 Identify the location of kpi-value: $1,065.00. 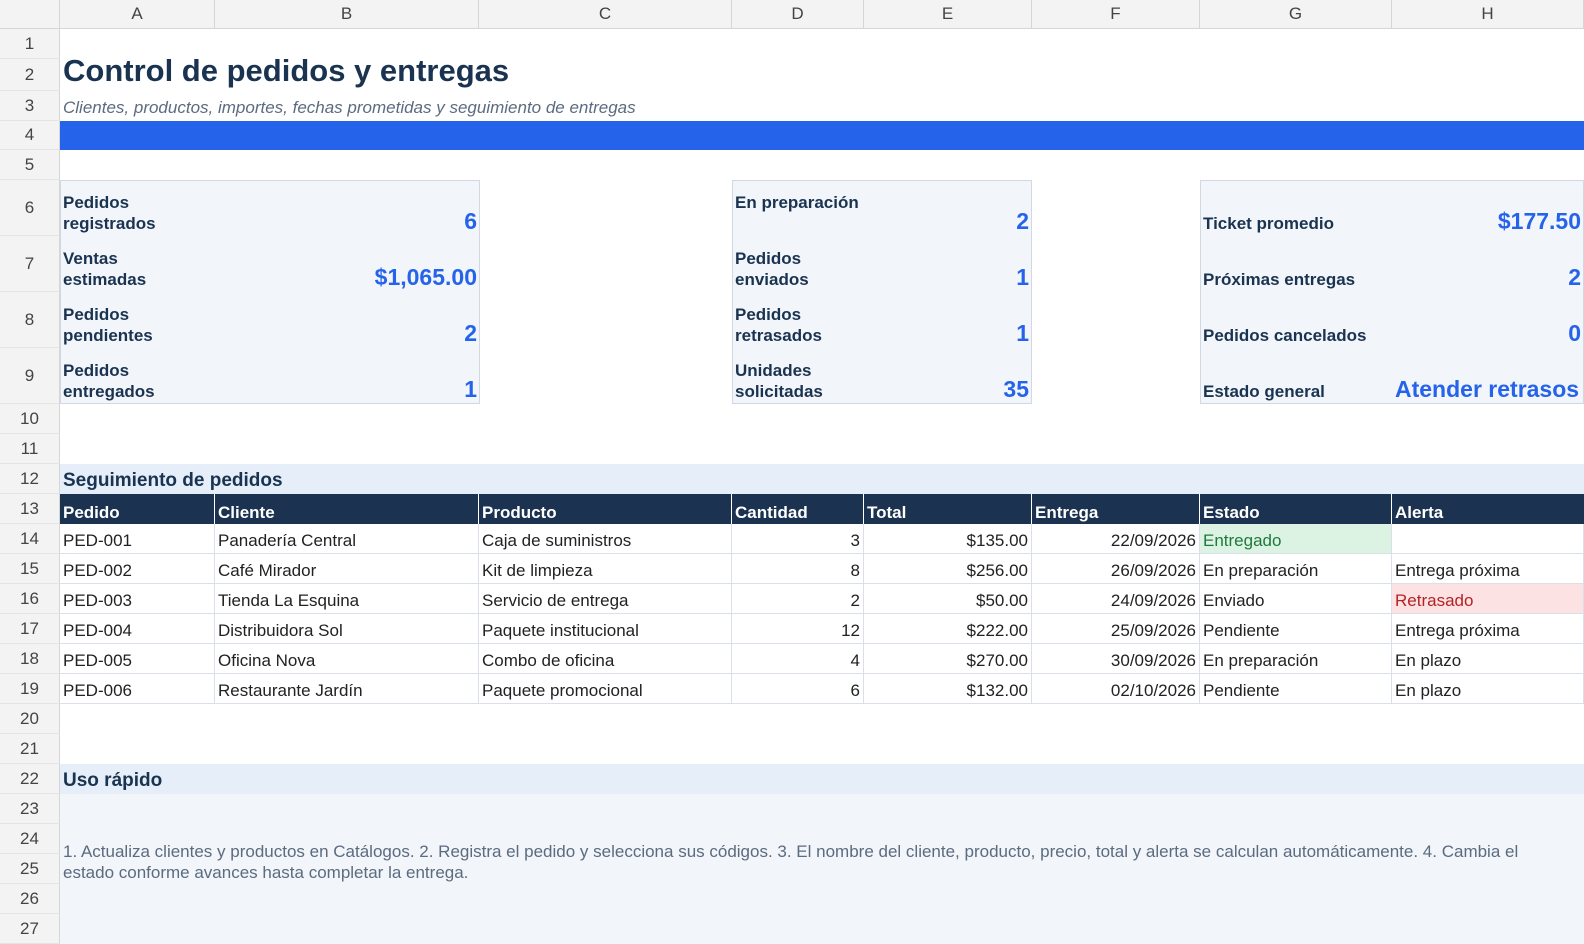
(388, 277).